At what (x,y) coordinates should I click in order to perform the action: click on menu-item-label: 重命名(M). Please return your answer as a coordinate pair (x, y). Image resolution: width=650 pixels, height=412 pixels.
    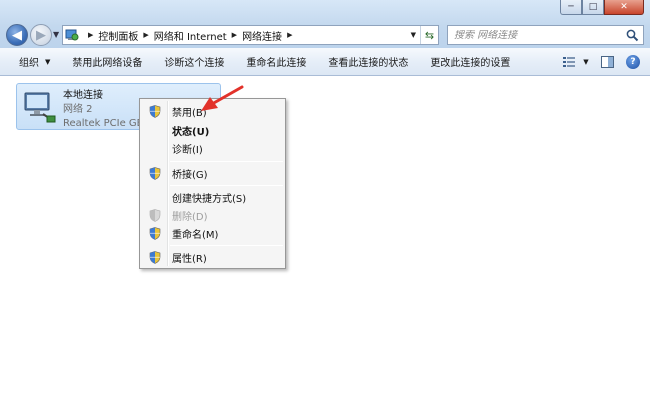
    Looking at the image, I should click on (195, 235).